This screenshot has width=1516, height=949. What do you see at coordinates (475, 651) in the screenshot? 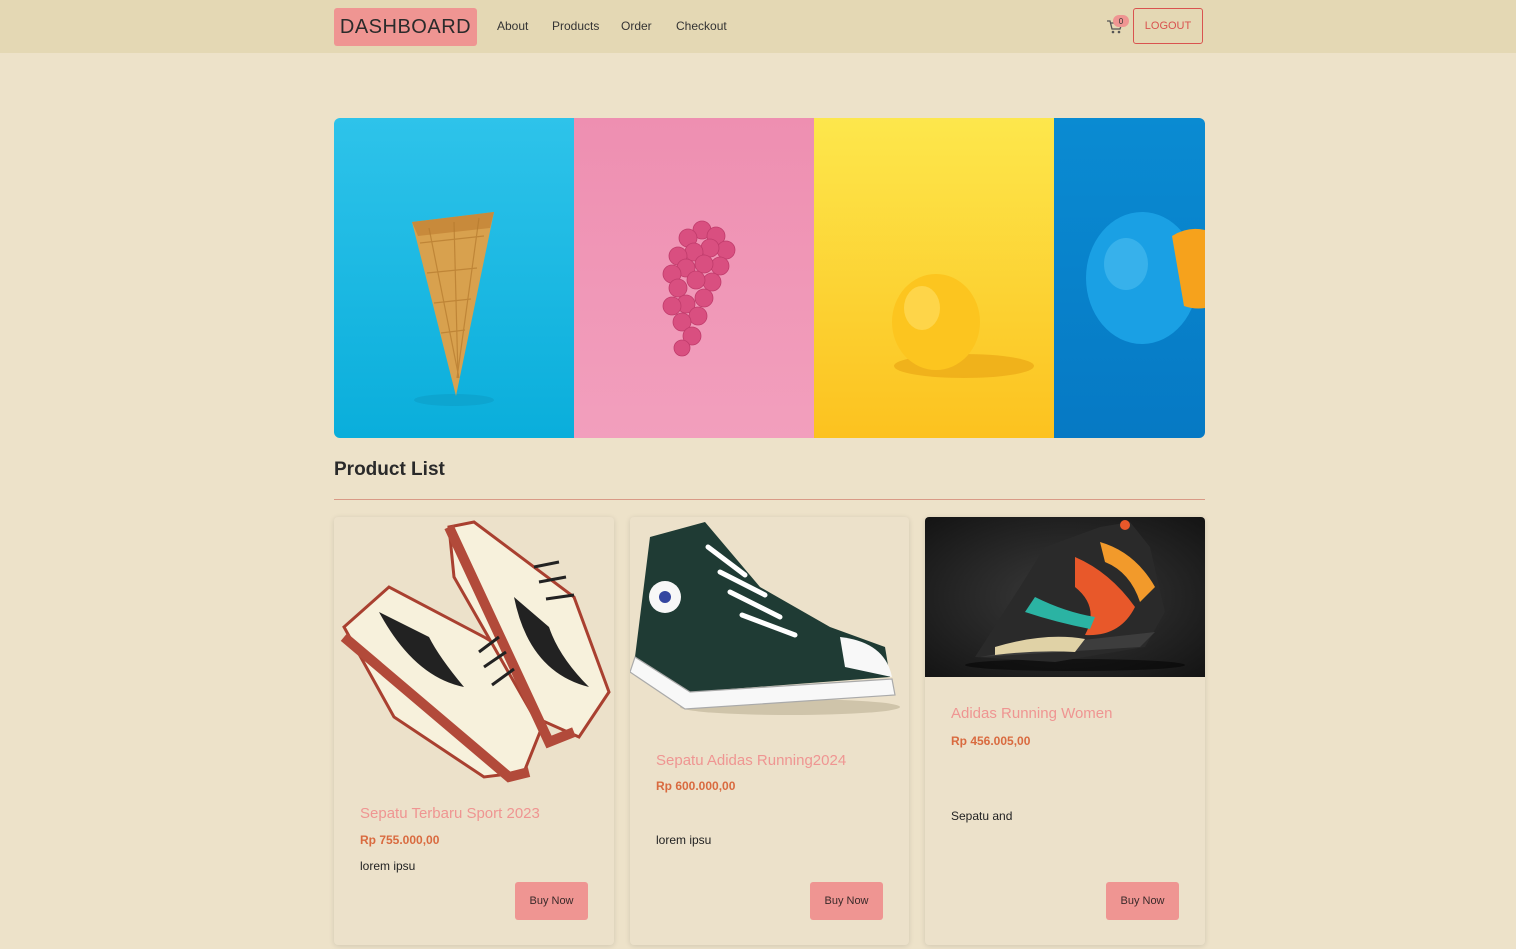
I see `product-image-sneakers` at bounding box center [475, 651].